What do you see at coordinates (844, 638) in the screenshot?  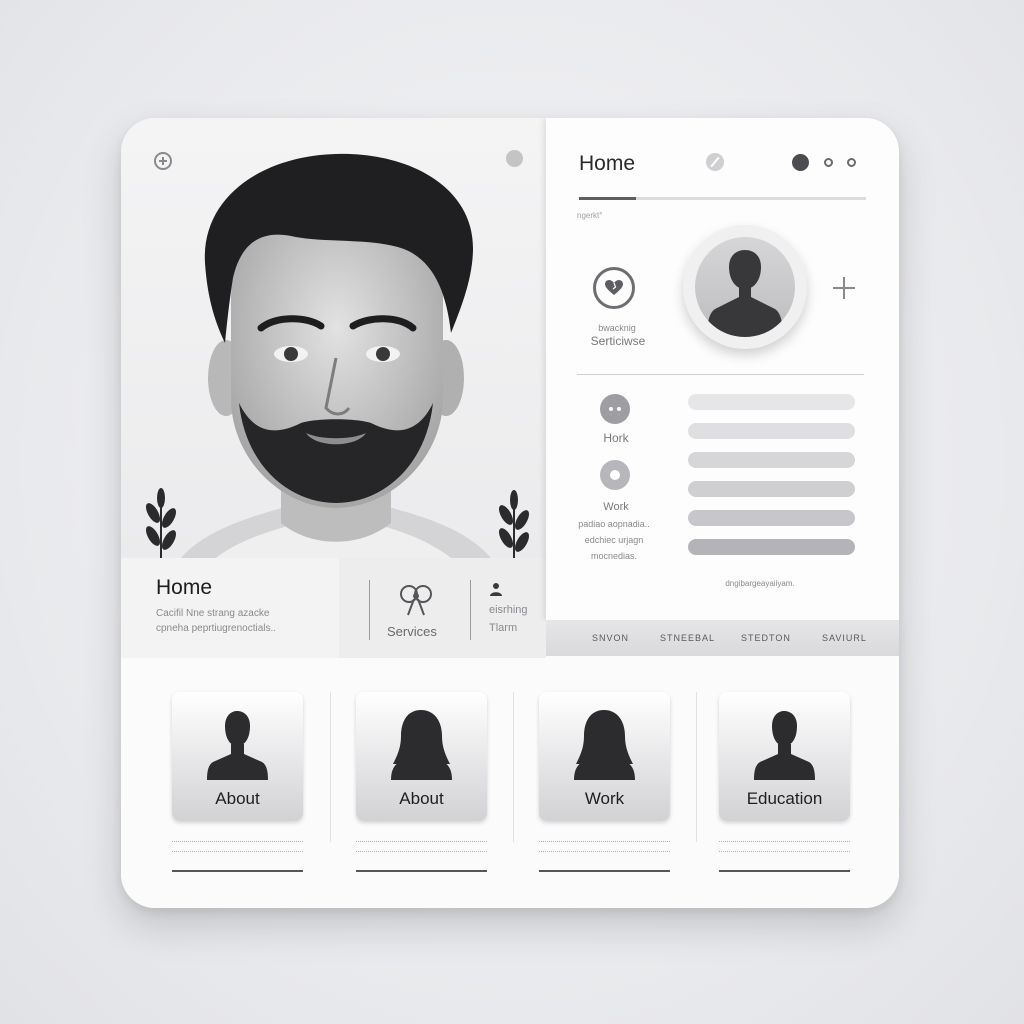 I see `tab-4: SAVIURL` at bounding box center [844, 638].